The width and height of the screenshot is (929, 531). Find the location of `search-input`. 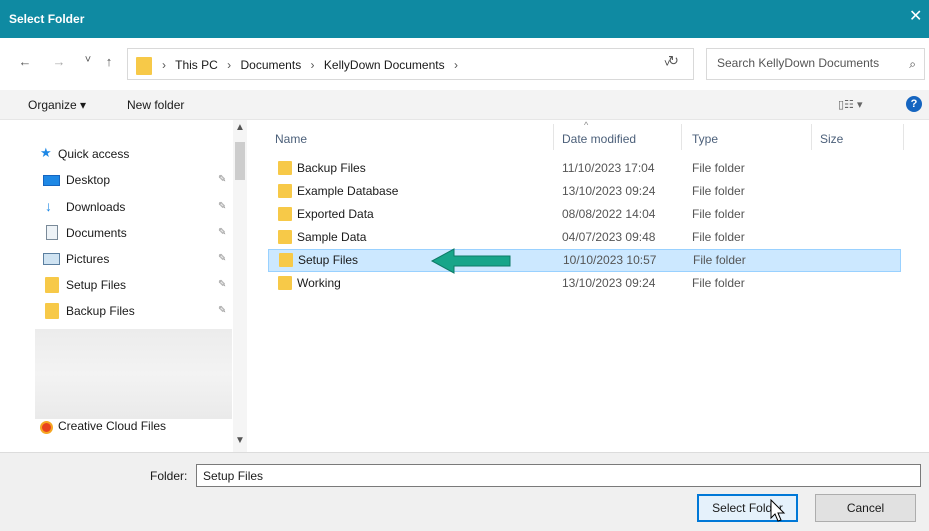

search-input is located at coordinates (807, 63).